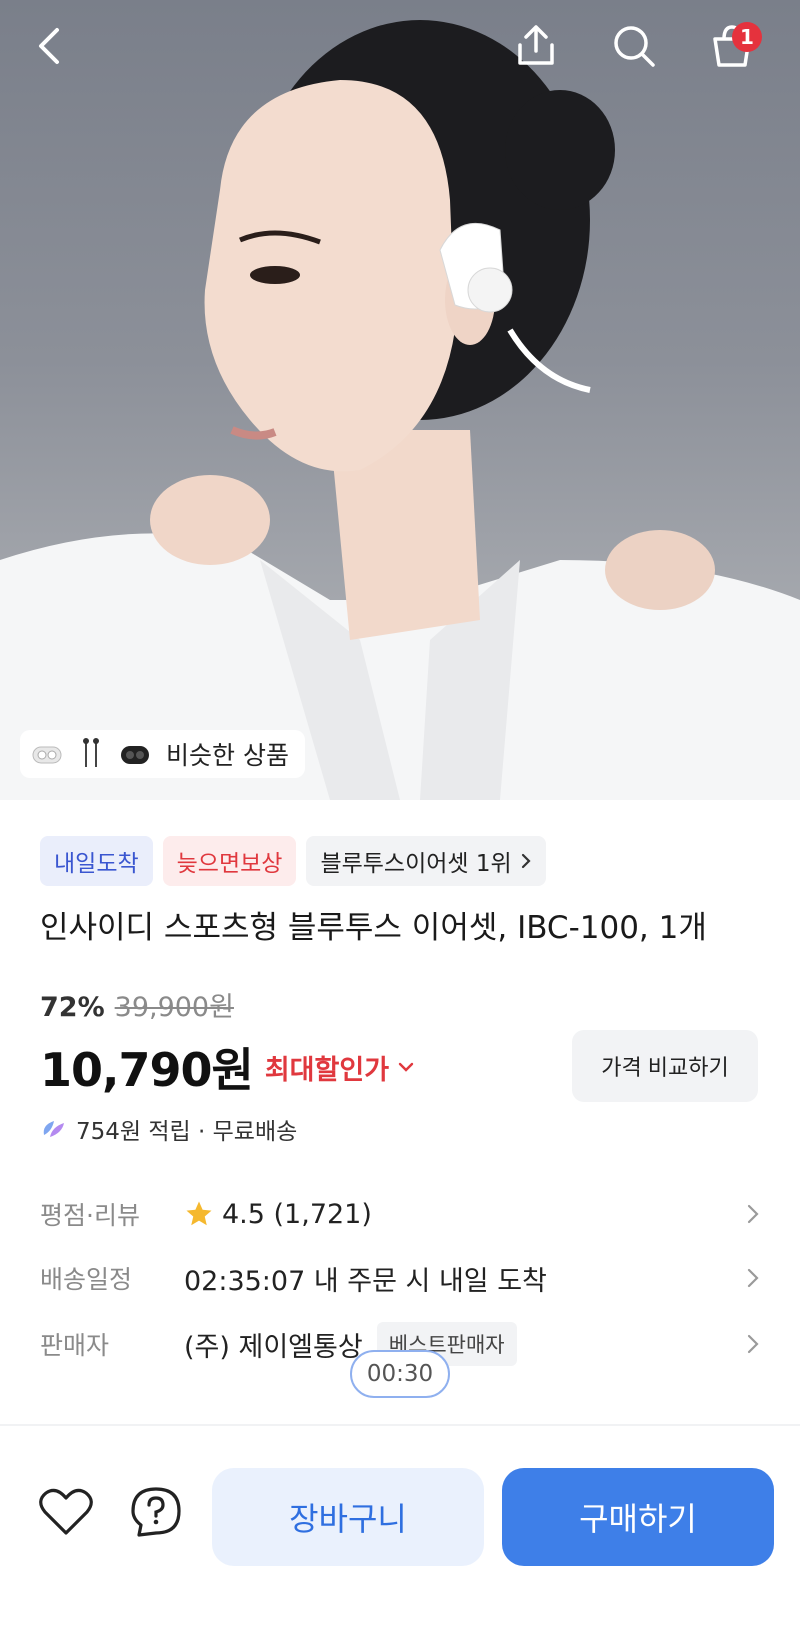 This screenshot has height=1635, width=800. I want to click on bottom-action-bar: 장바구니 구매하기, so click(400, 1530).